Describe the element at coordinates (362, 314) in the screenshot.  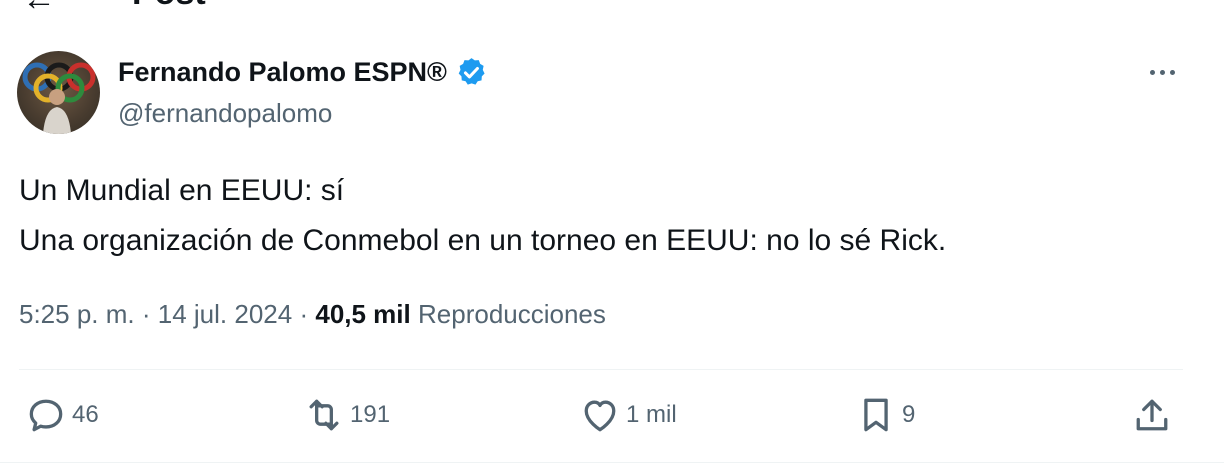
I see `views-count: 40,5 mil` at that location.